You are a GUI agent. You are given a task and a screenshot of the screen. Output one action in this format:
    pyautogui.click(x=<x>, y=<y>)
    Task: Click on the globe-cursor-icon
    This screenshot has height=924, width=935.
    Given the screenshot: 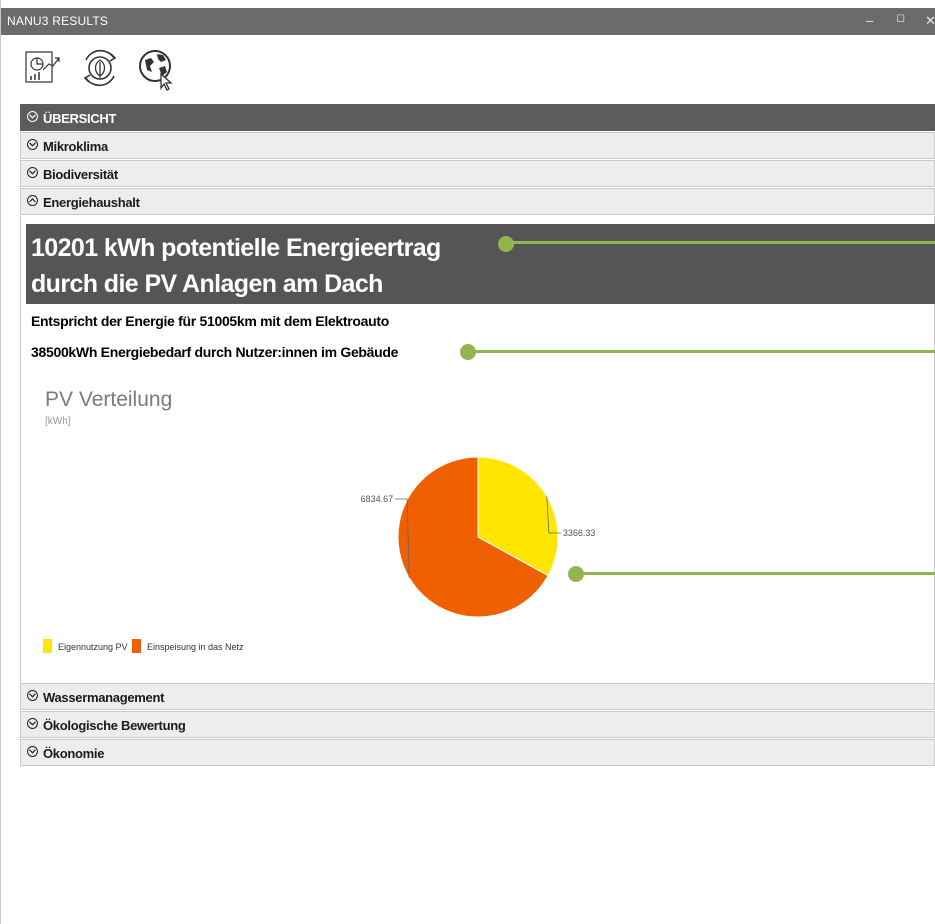 What is the action you would take?
    pyautogui.click(x=155, y=69)
    